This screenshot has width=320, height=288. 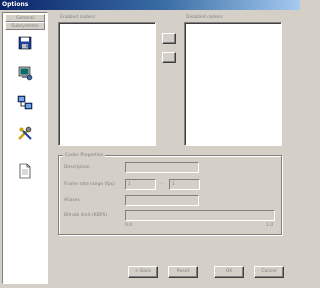 I want to click on monitor-settings-icon, so click(x=25, y=73).